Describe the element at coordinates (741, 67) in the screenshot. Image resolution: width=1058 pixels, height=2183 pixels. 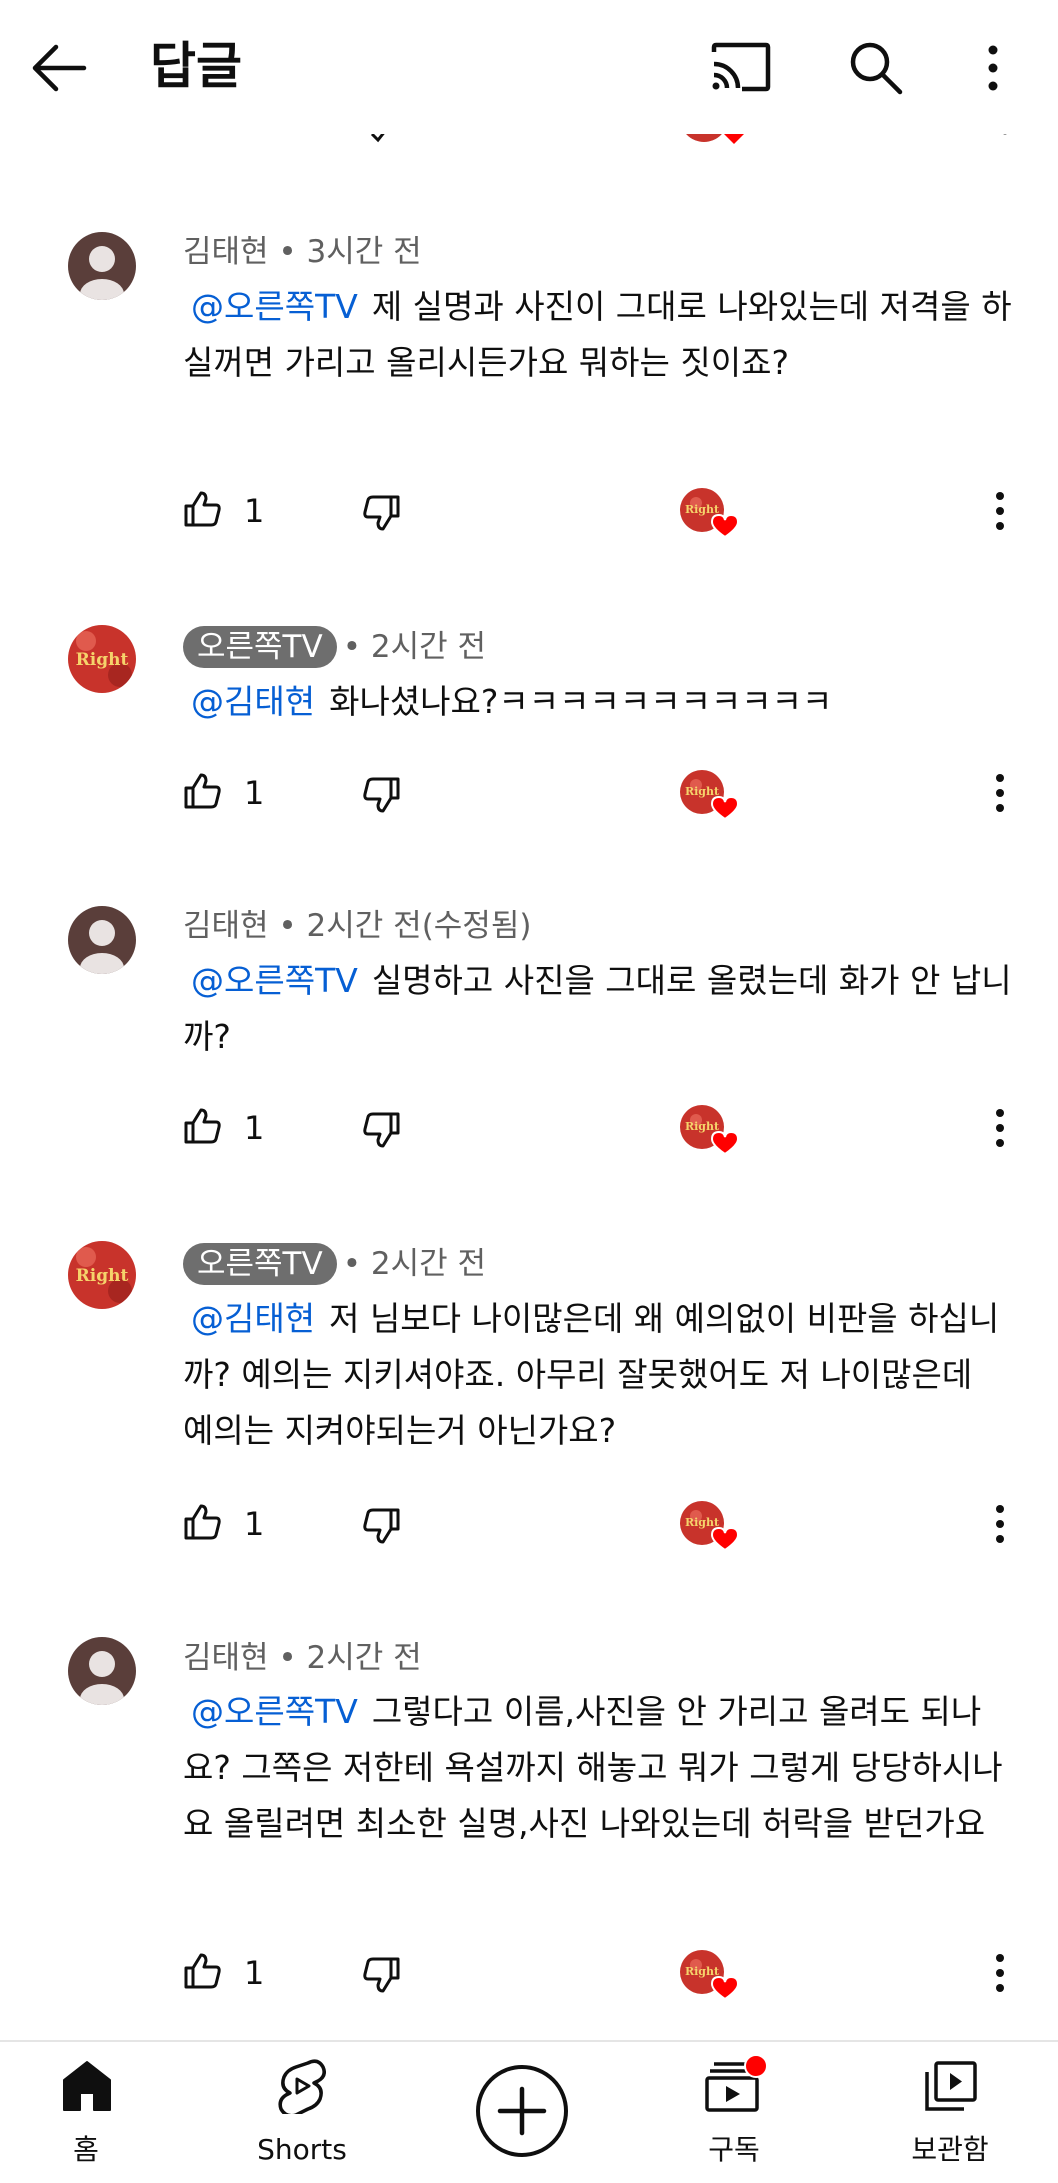
I see `cast-icon` at that location.